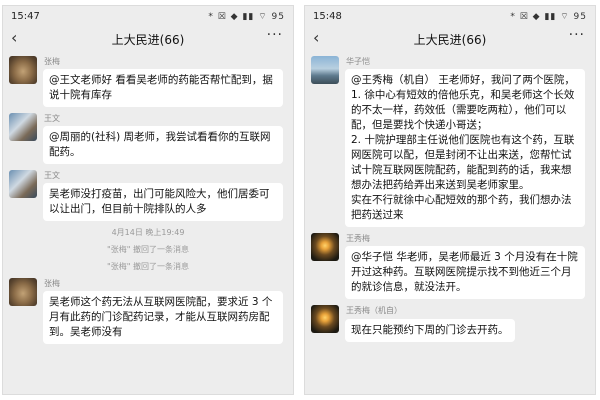 The image size is (600, 400). What do you see at coordinates (374, 310) in the screenshot?
I see `sender-name: 王秀梅（机自）` at bounding box center [374, 310].